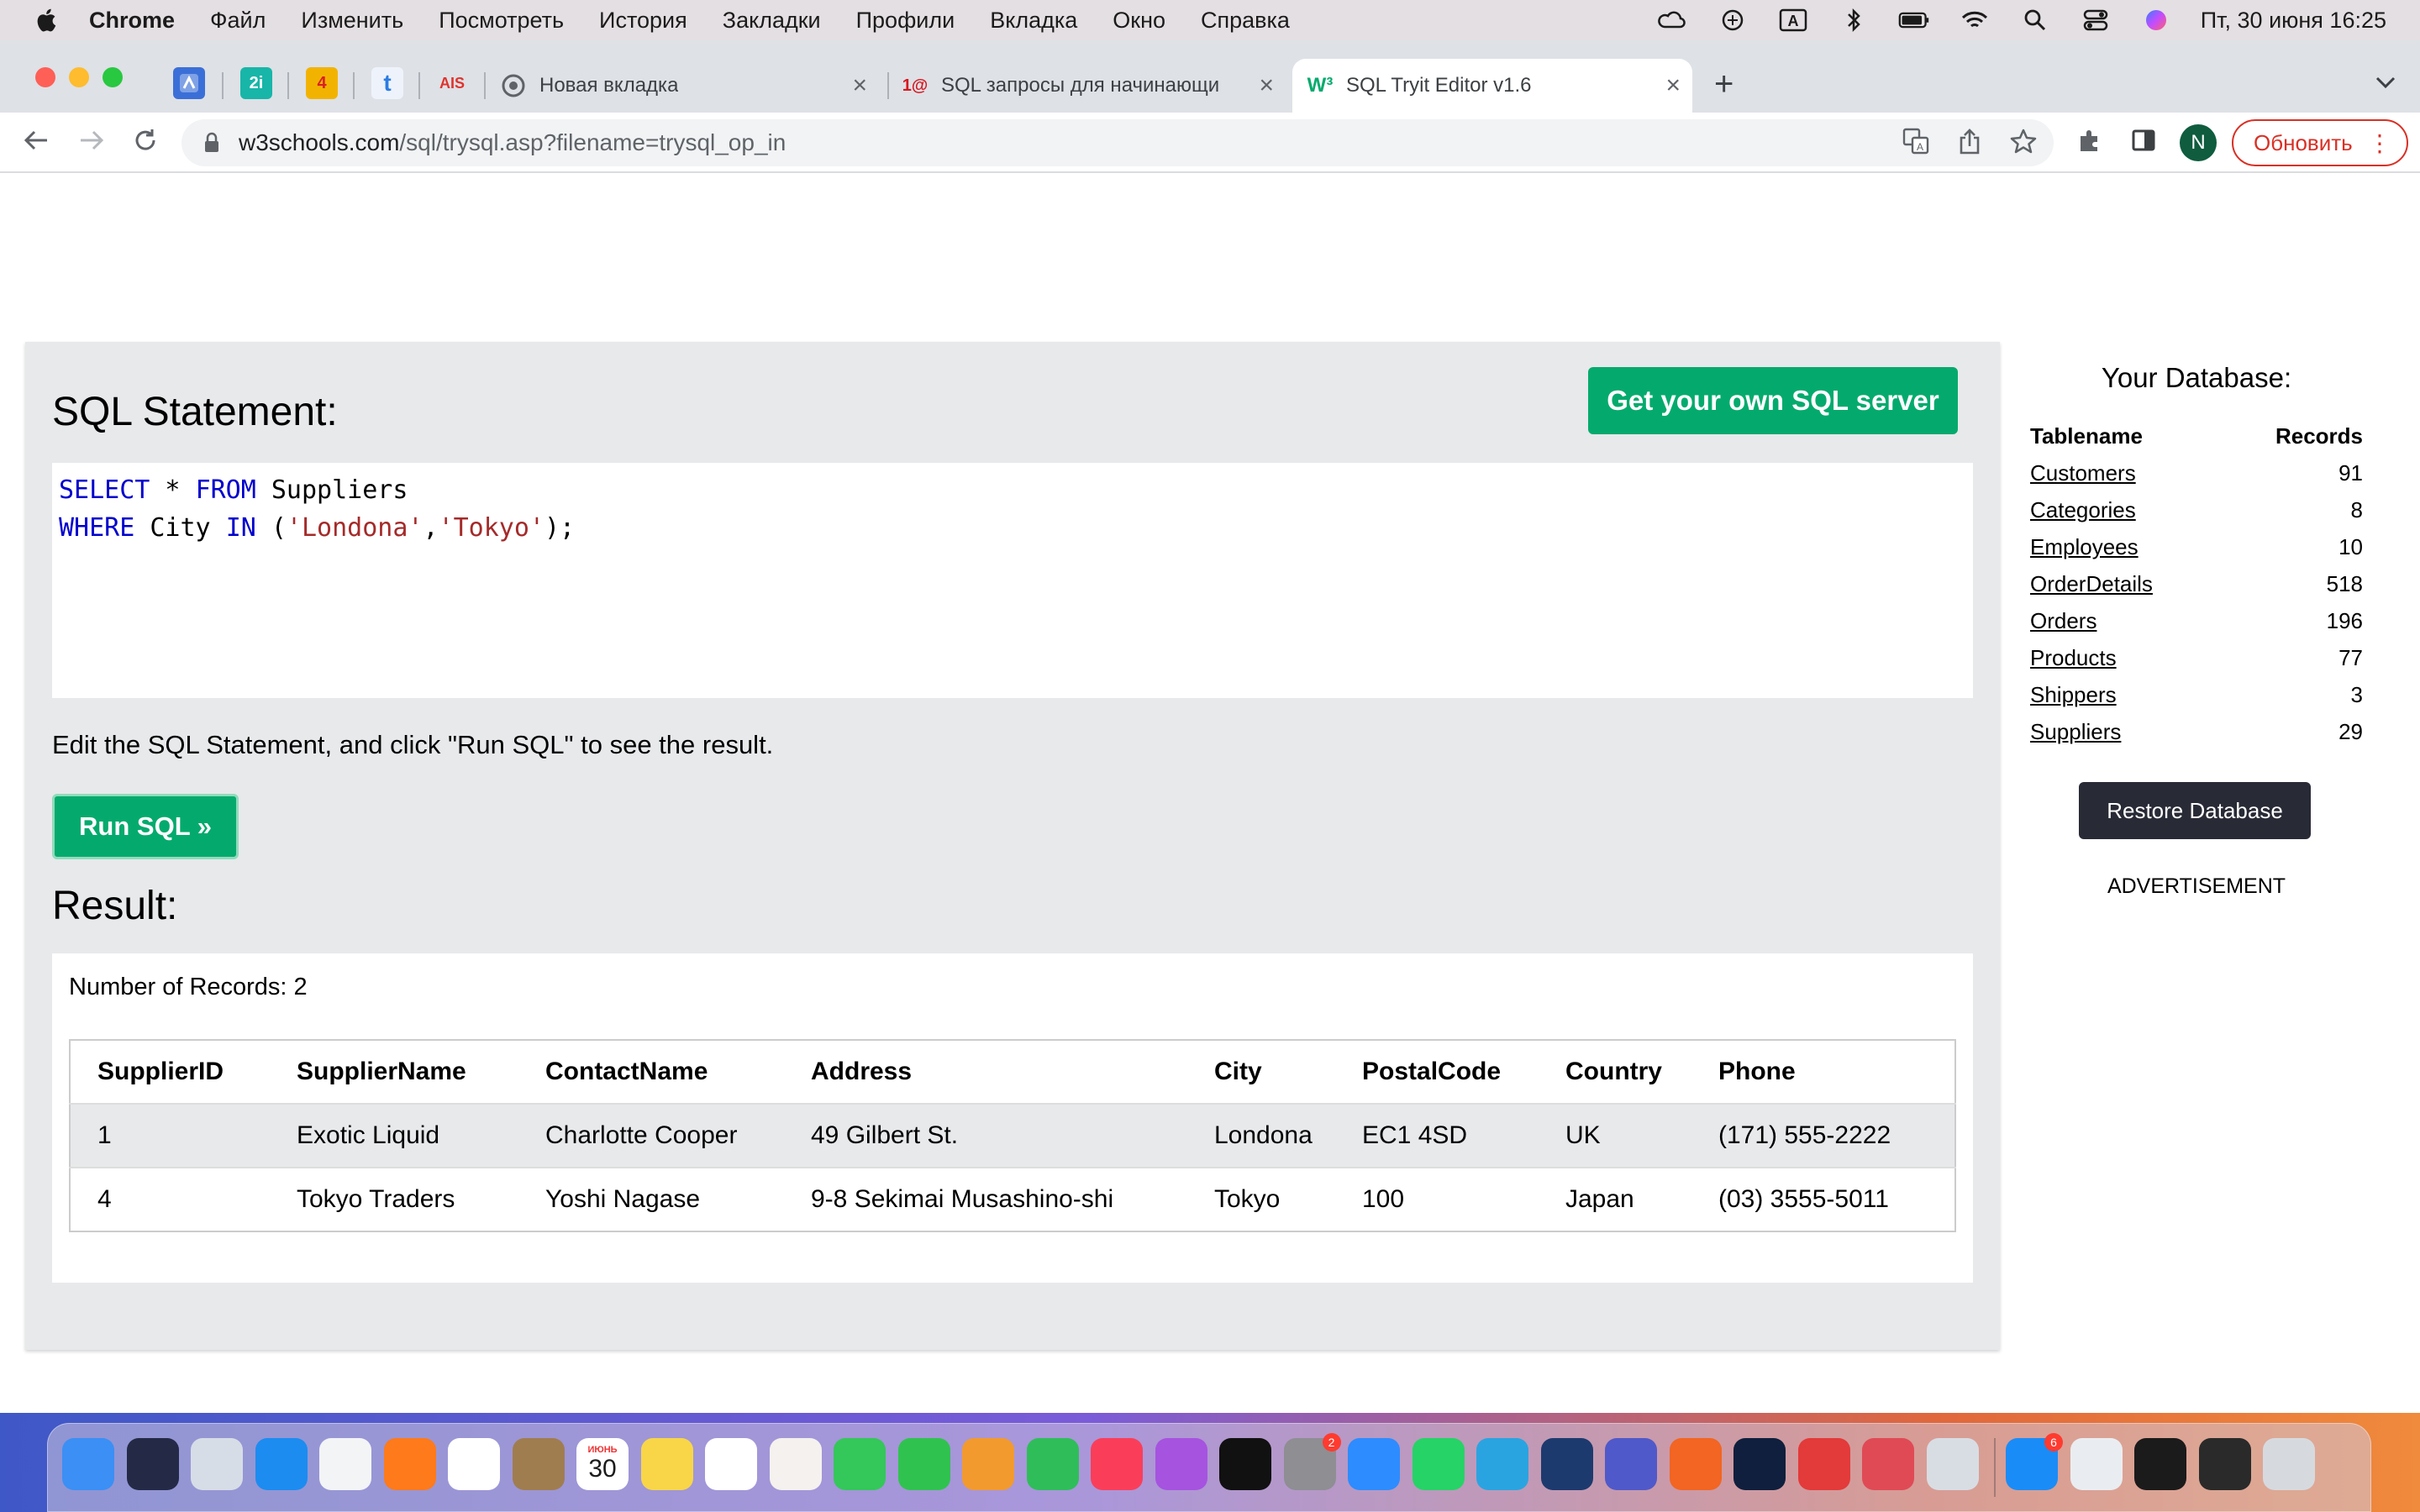 This screenshot has height=1512, width=2420. What do you see at coordinates (1916, 144) in the screenshot?
I see `translate-icon: A` at bounding box center [1916, 144].